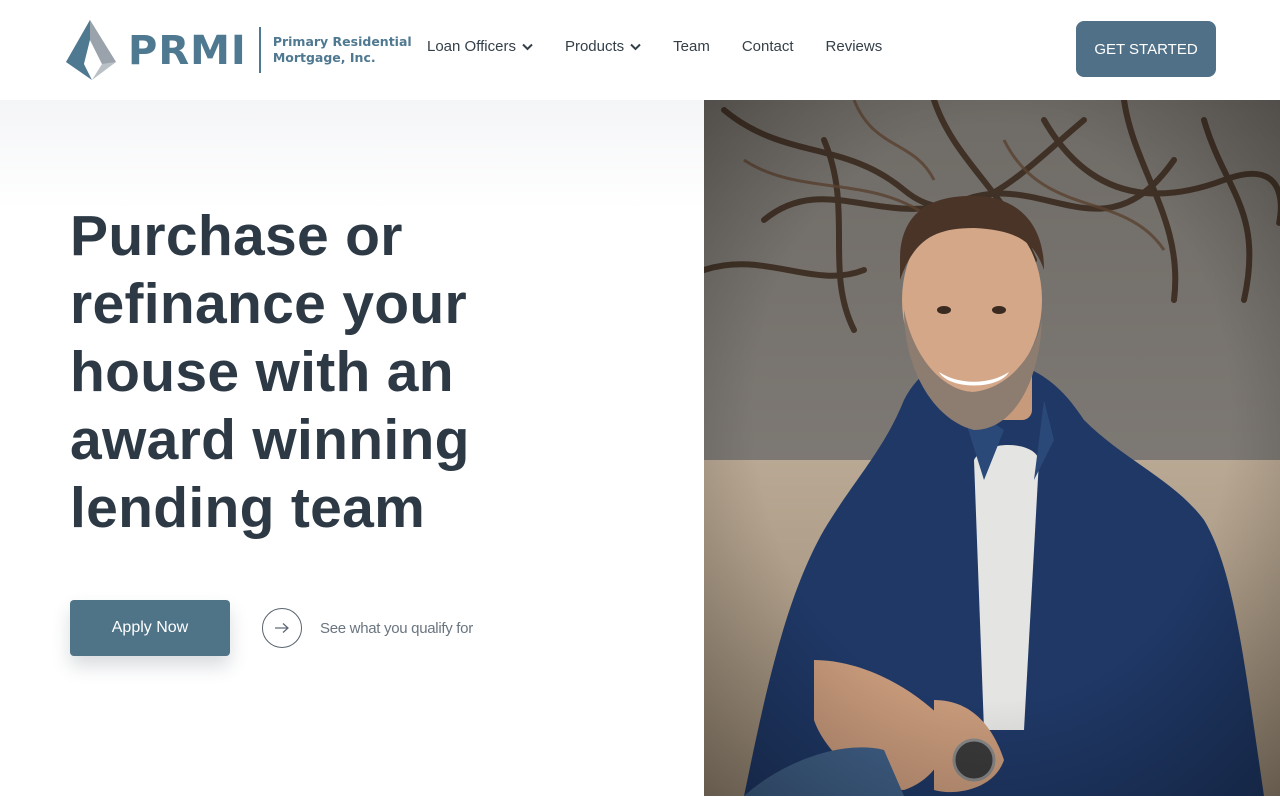 Image resolution: width=1280 pixels, height=800 pixels. What do you see at coordinates (396, 628) in the screenshot?
I see `qualify-label: See what you qualify for` at bounding box center [396, 628].